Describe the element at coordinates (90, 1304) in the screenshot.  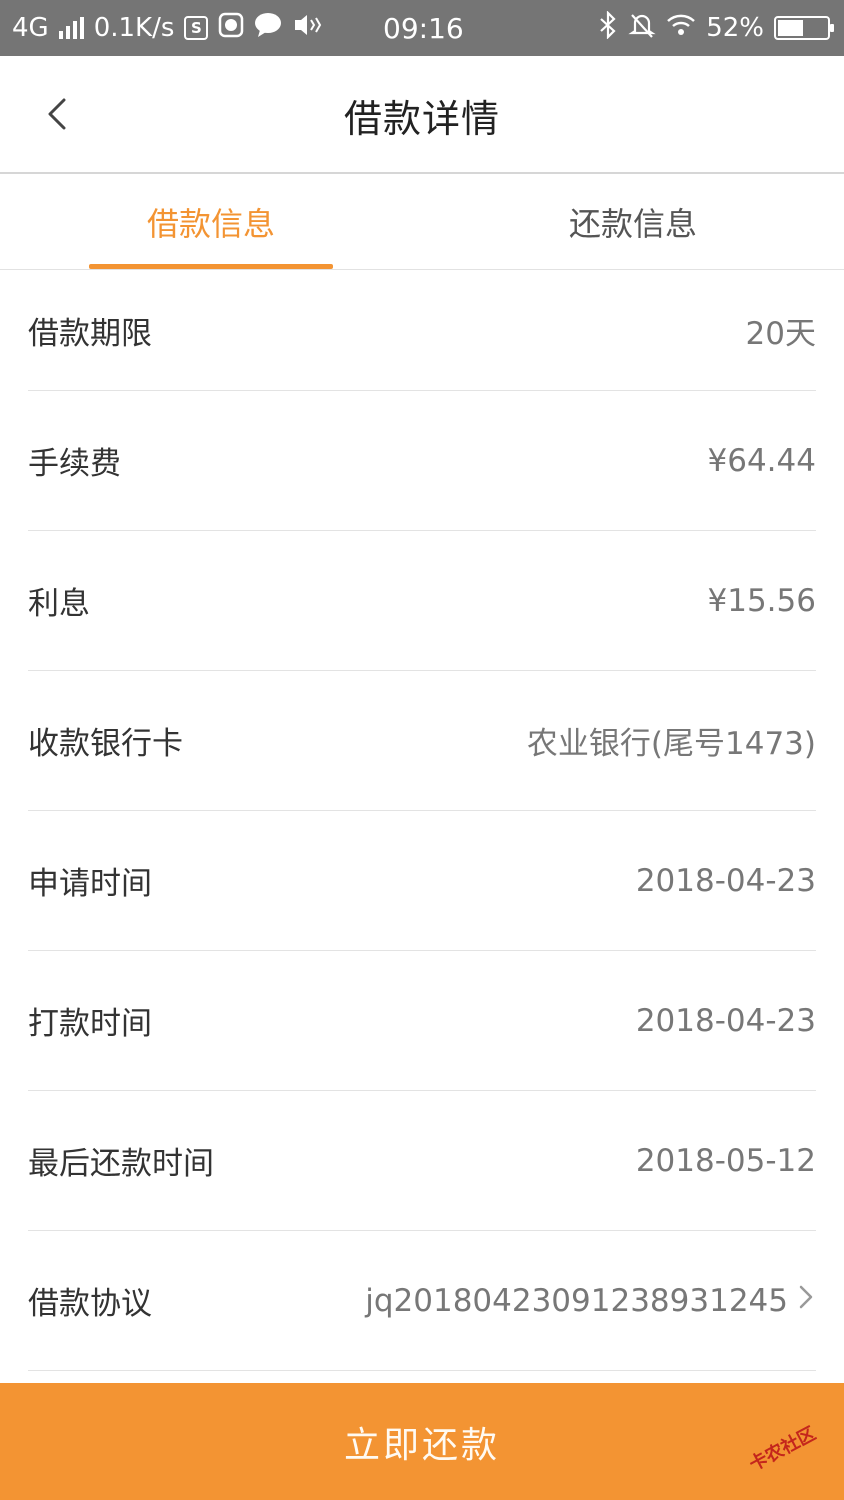
I see `detail-label: 借款协议` at that location.